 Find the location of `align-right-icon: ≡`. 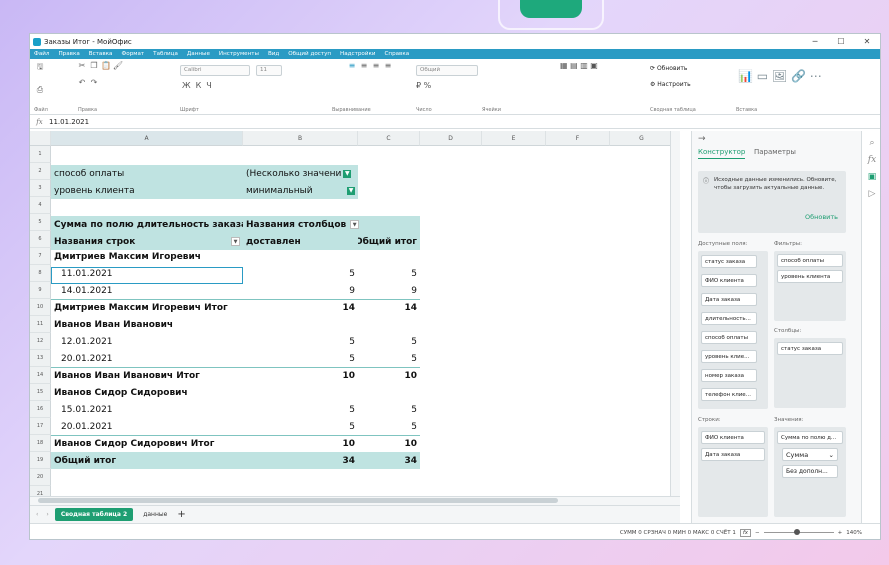

align-right-icon: ≡ is located at coordinates (376, 65).